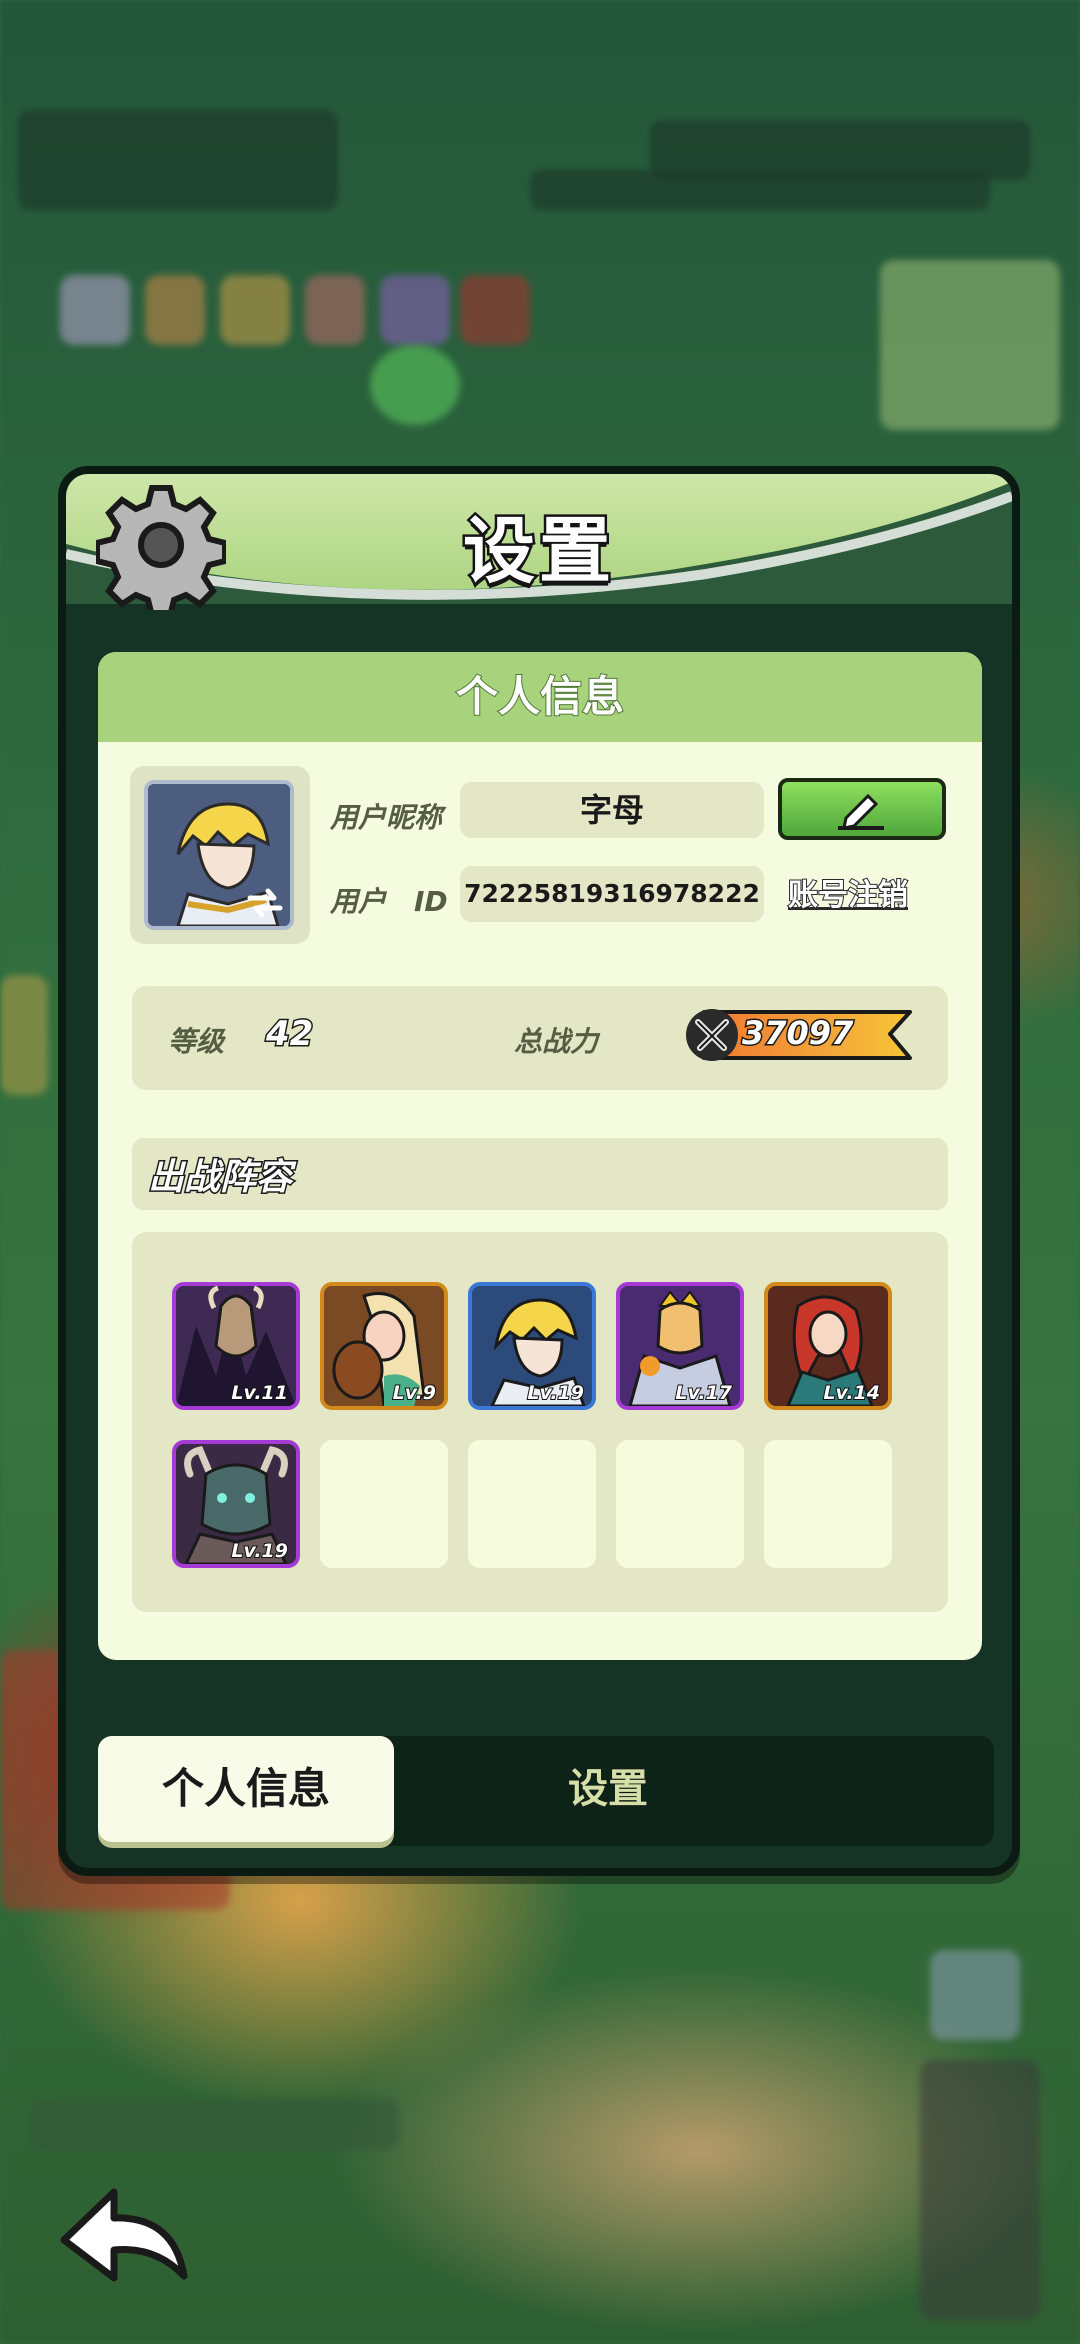  What do you see at coordinates (540, 697) in the screenshot?
I see `card-title: 个人信息` at bounding box center [540, 697].